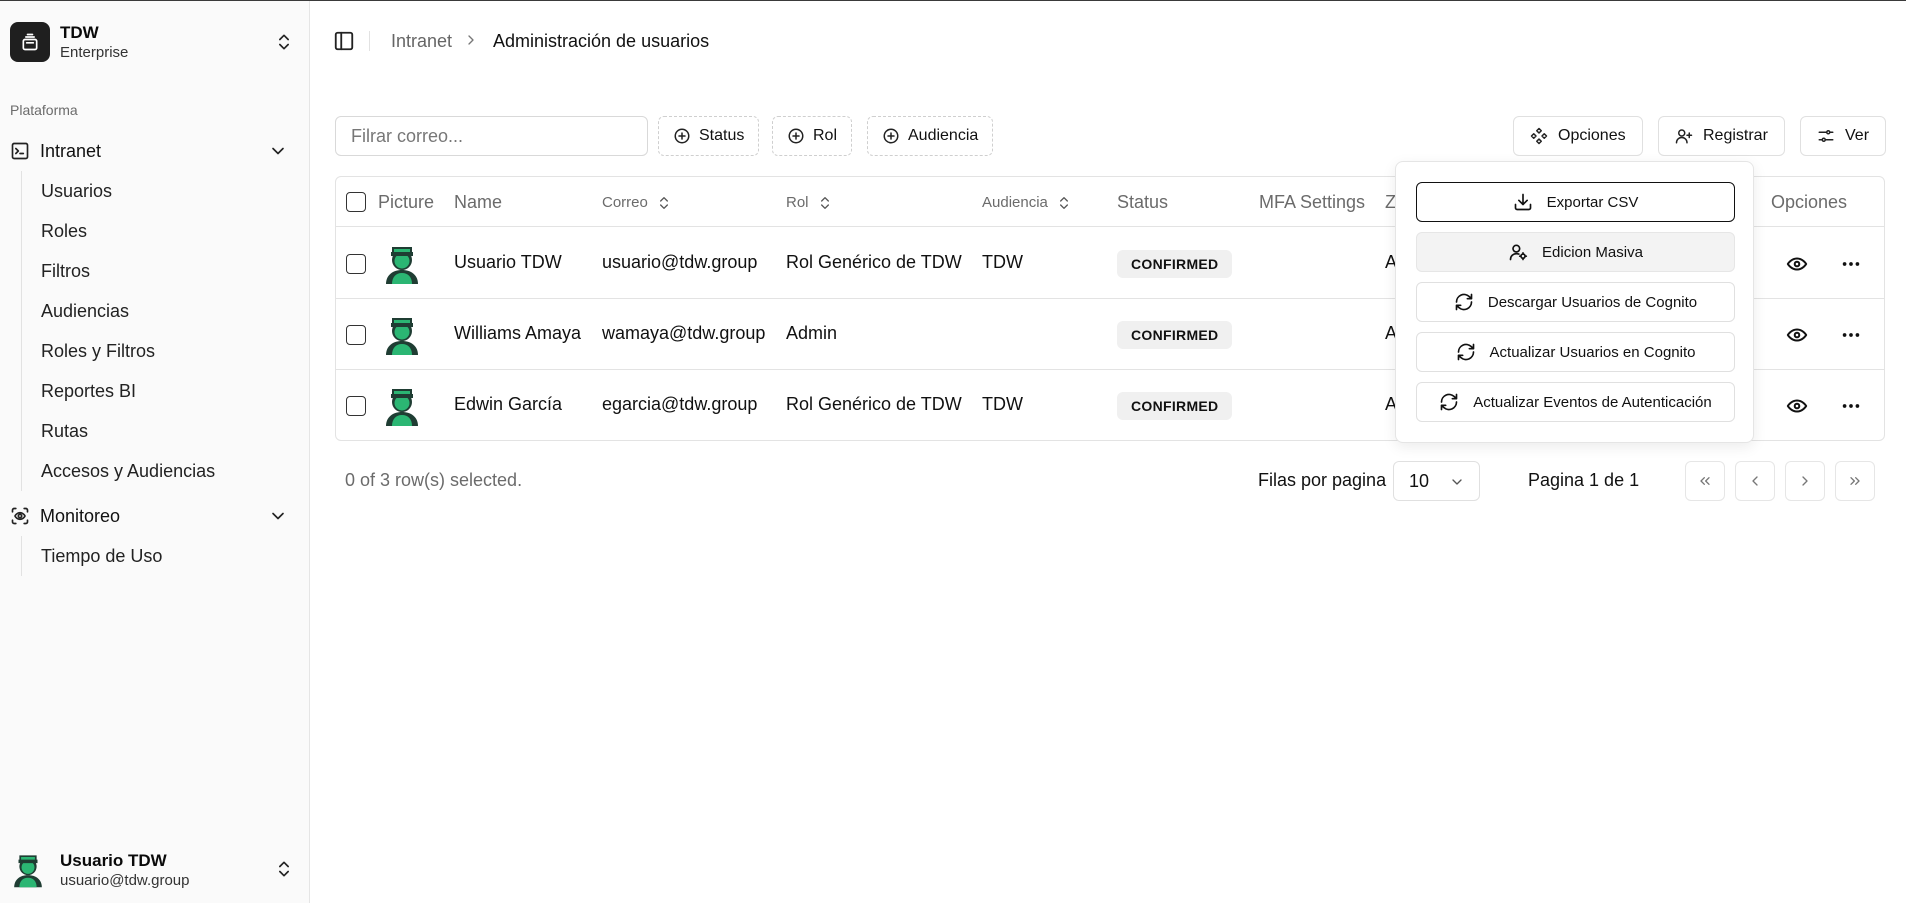  Describe the element at coordinates (156, 311) in the screenshot. I see `sidebar-item-audiencias: Audiencias` at that location.